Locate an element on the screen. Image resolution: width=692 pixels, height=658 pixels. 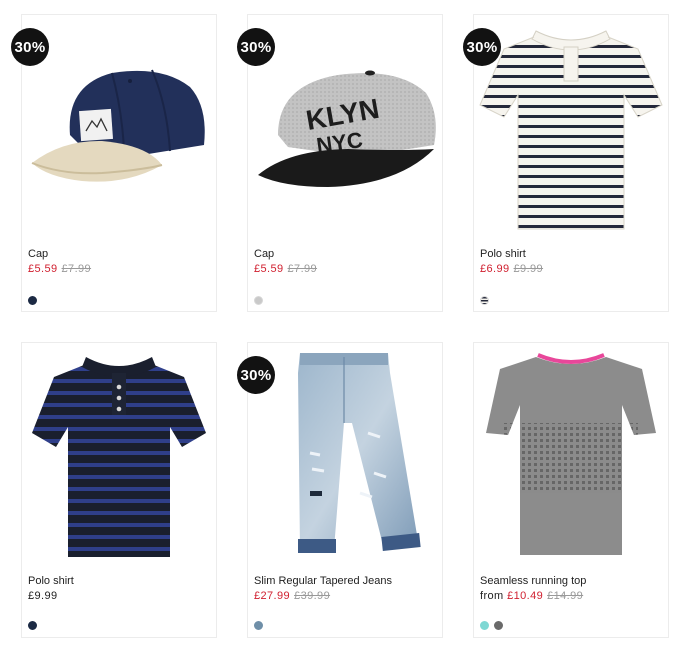
distressed-jeans-image is located at coordinates (345, 456).